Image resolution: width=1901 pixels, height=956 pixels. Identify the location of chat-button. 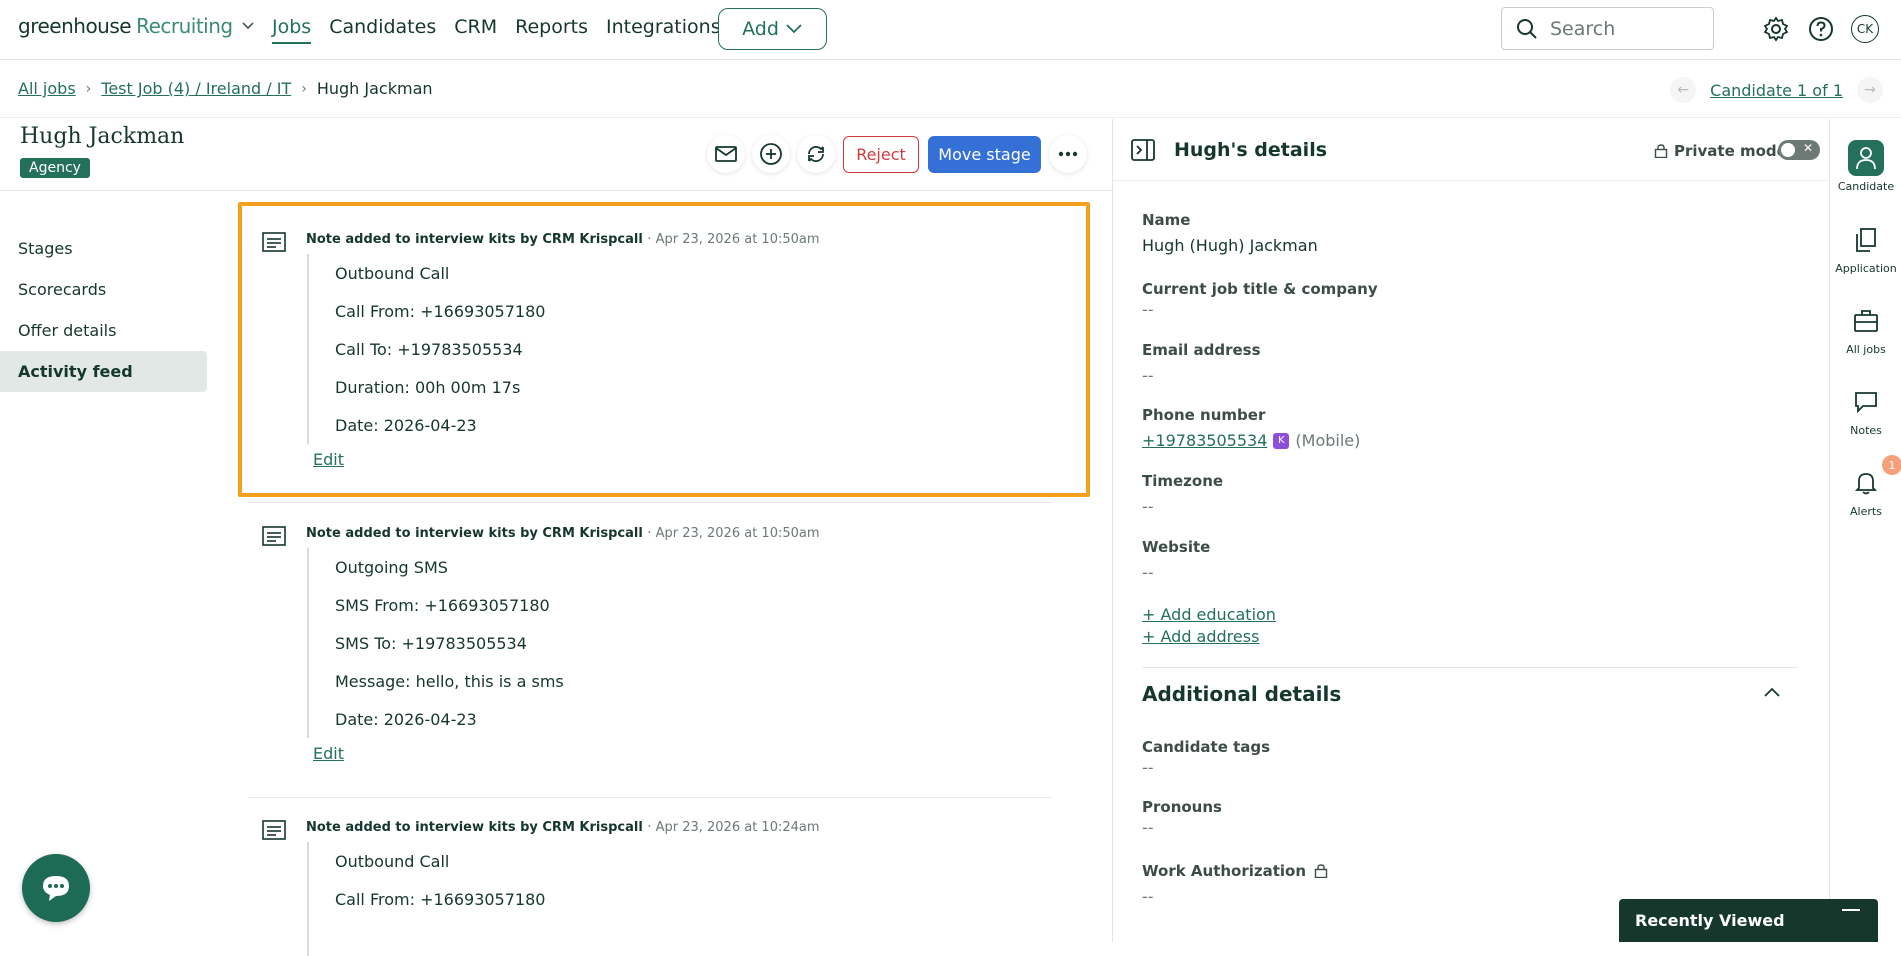
(56, 888).